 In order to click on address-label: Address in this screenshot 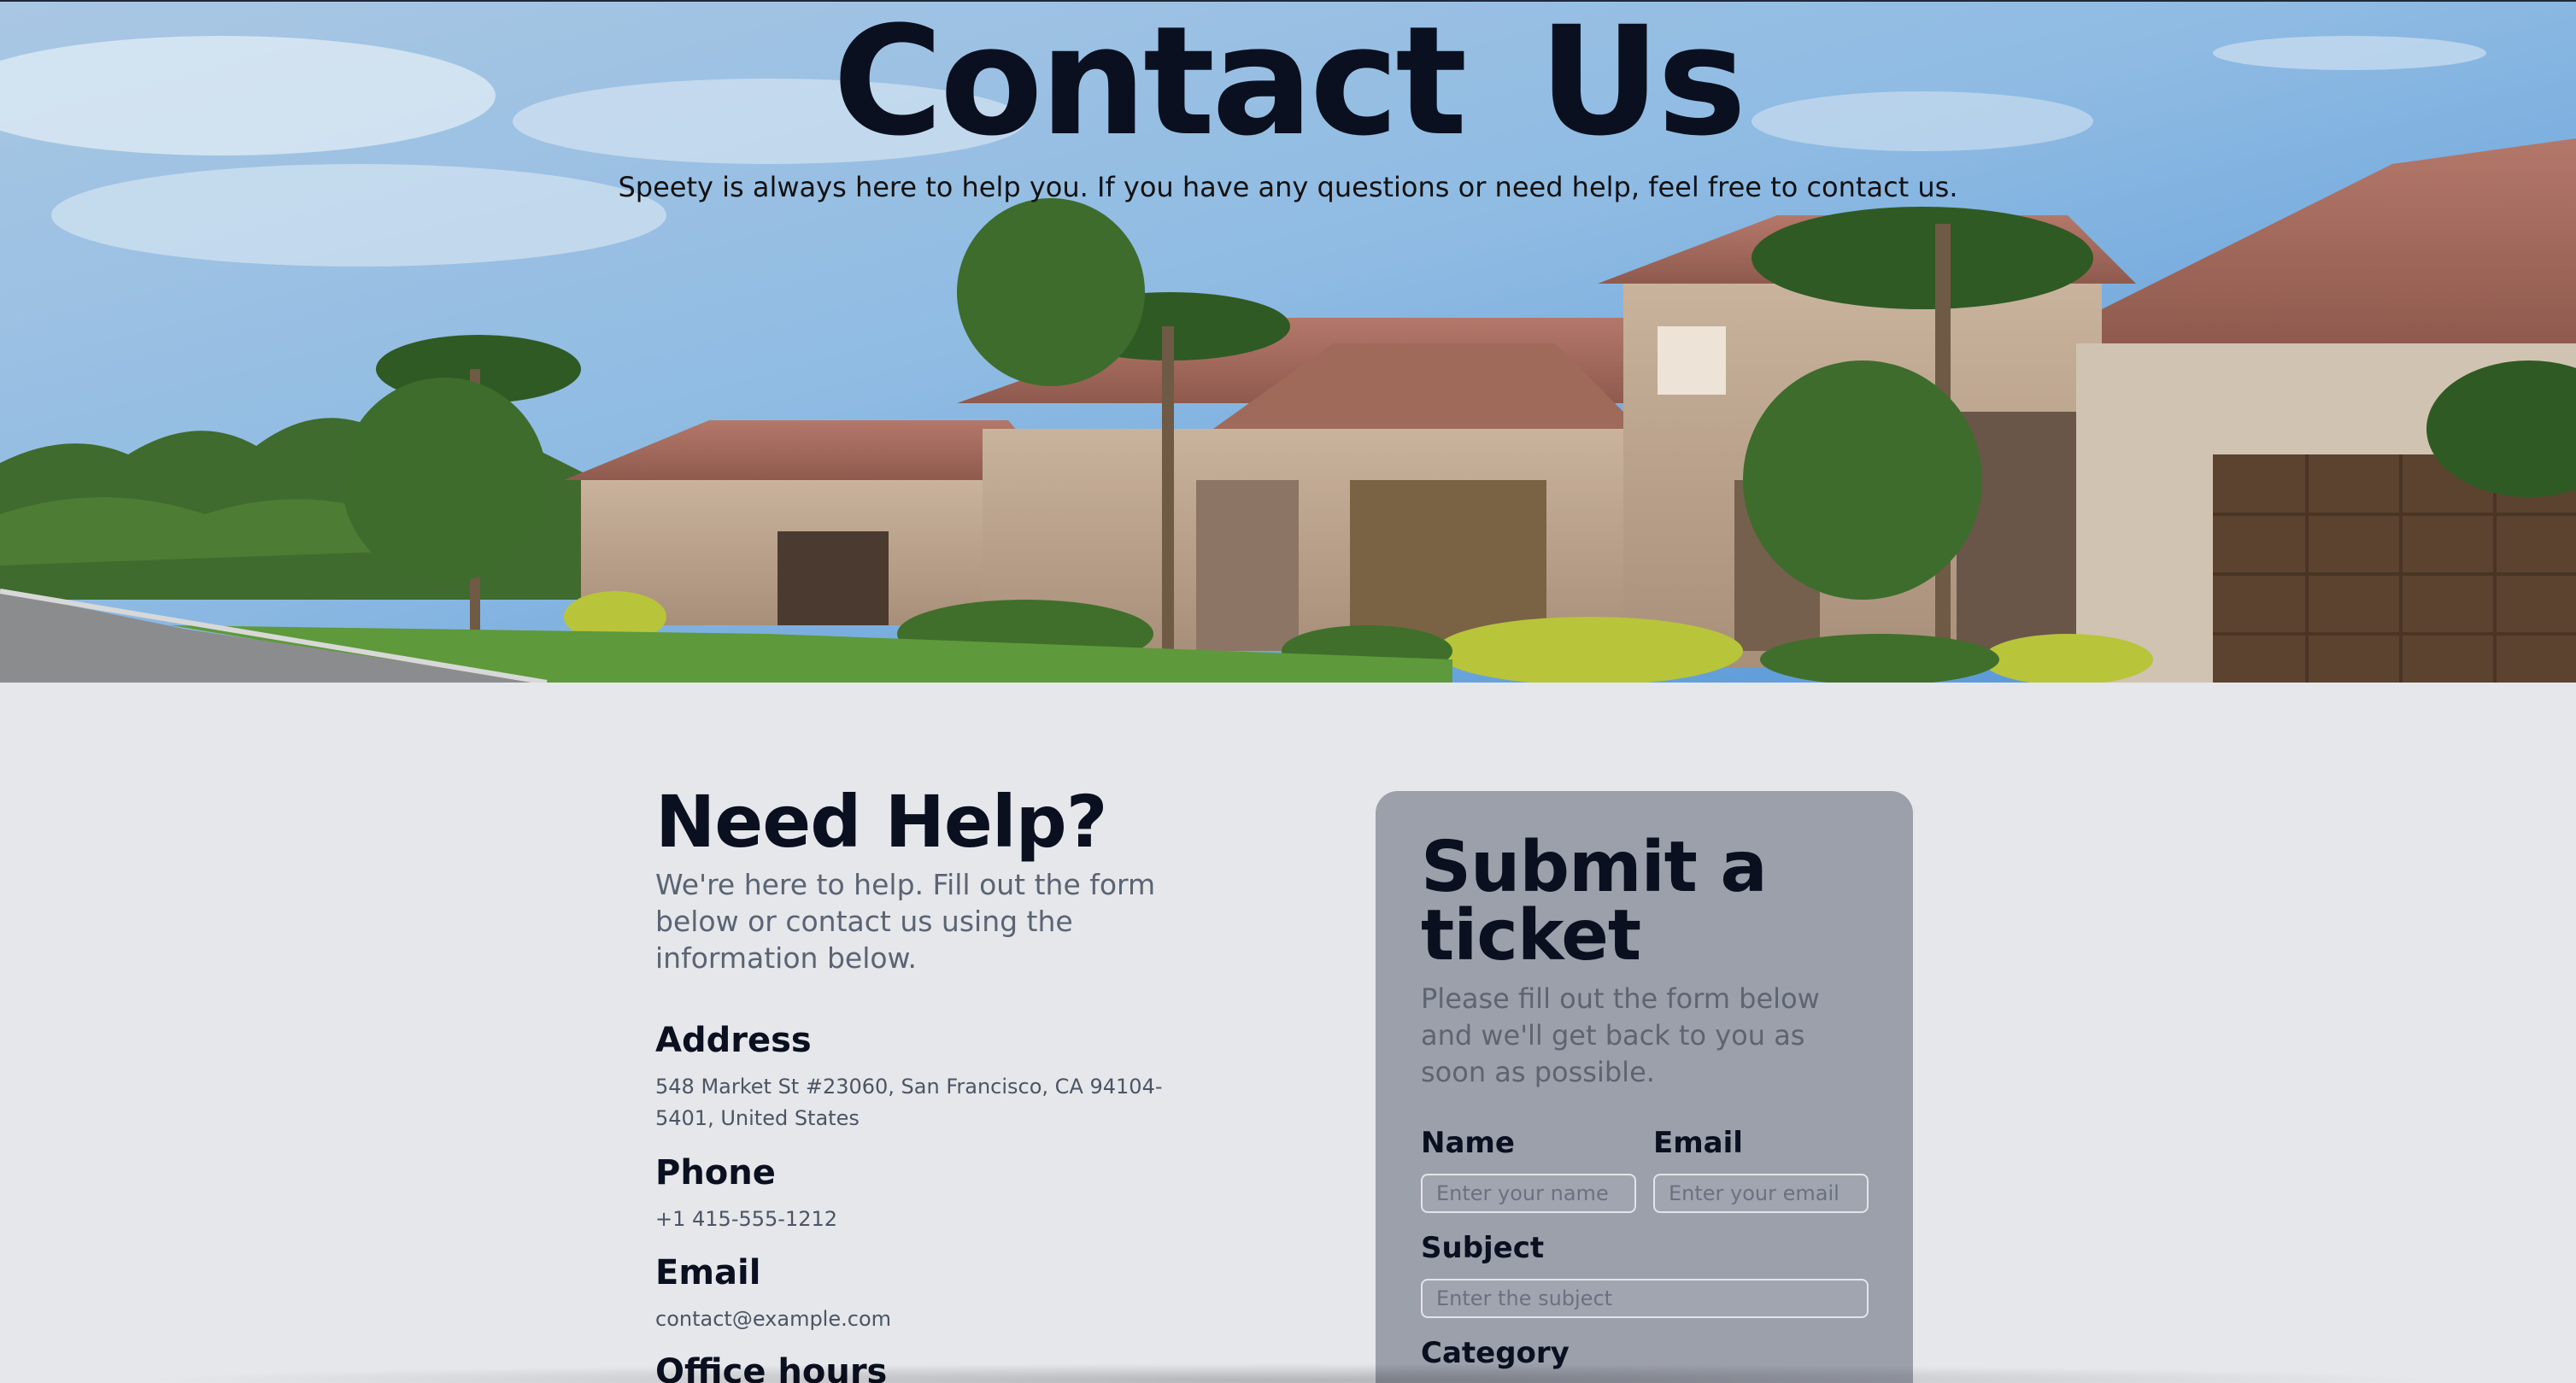, I will do `click(733, 1040)`.